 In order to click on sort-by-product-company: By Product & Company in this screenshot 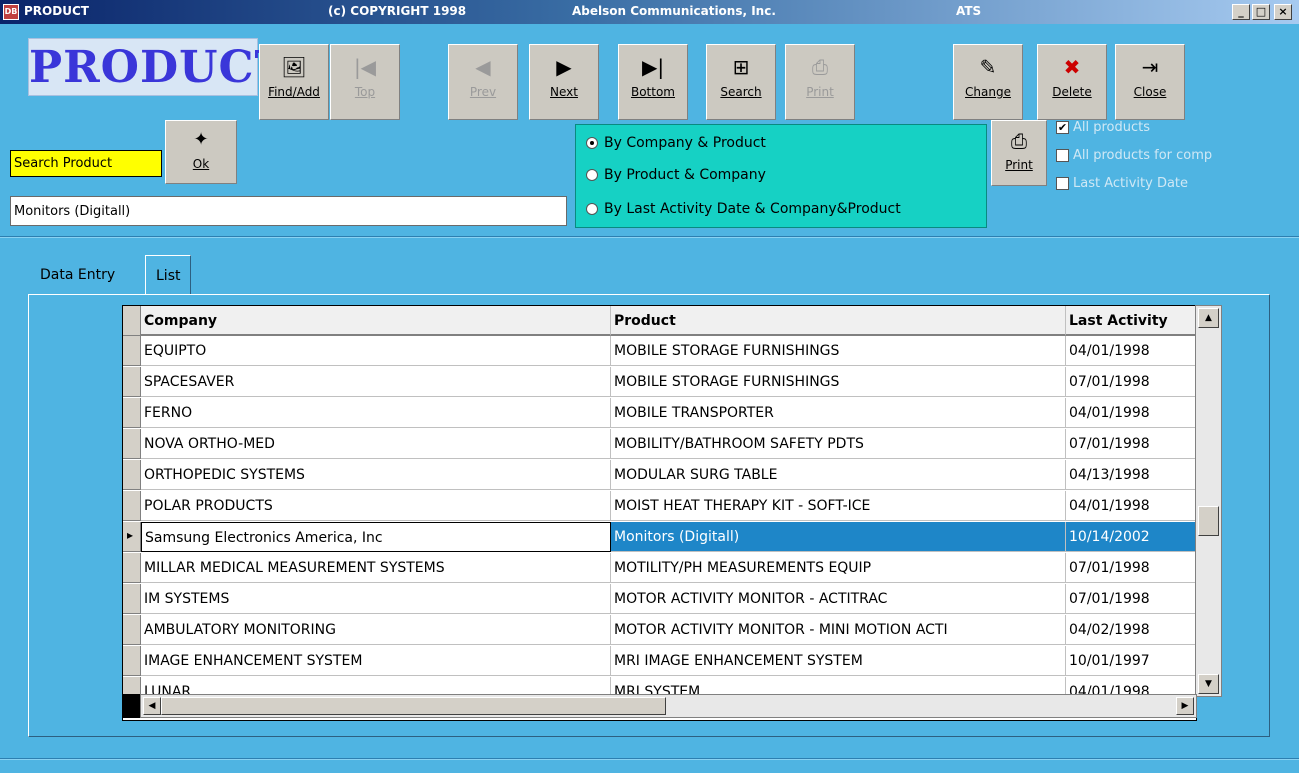, I will do `click(676, 175)`.